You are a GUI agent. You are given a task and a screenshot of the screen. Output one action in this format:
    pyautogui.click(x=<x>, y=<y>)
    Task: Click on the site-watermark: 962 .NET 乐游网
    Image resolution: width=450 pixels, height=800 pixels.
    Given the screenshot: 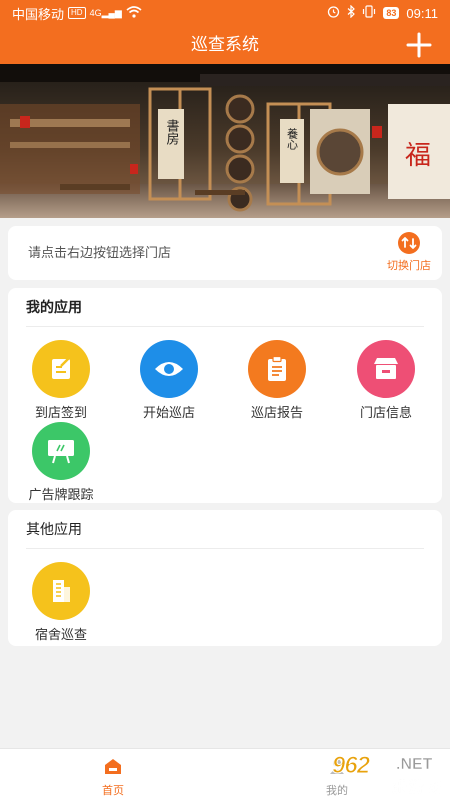 What is the action you would take?
    pyautogui.click(x=380, y=775)
    